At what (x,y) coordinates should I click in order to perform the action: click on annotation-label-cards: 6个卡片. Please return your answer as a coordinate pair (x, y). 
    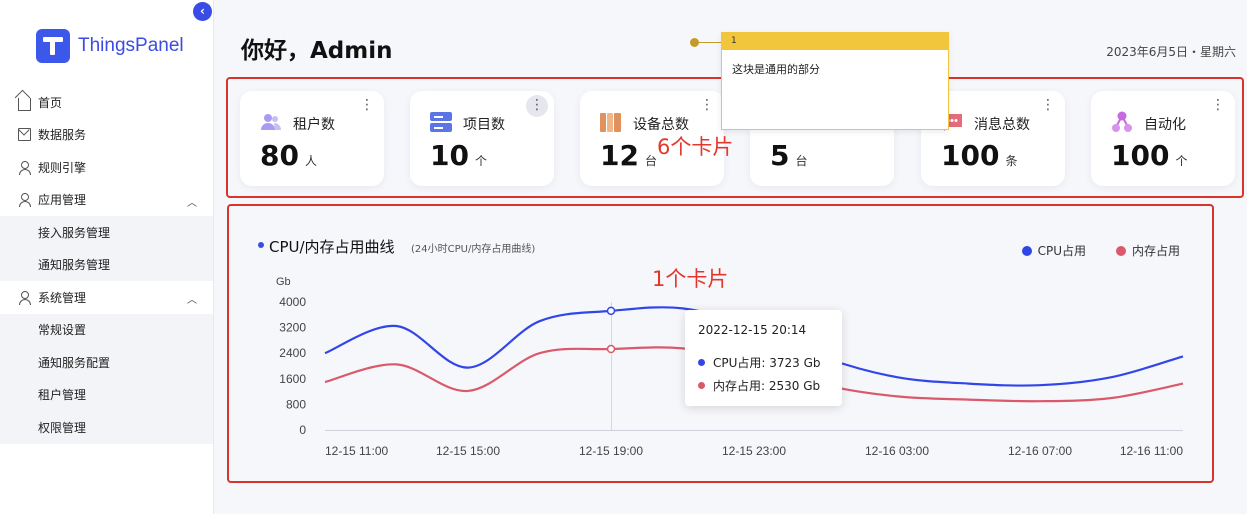
    Looking at the image, I should click on (695, 147).